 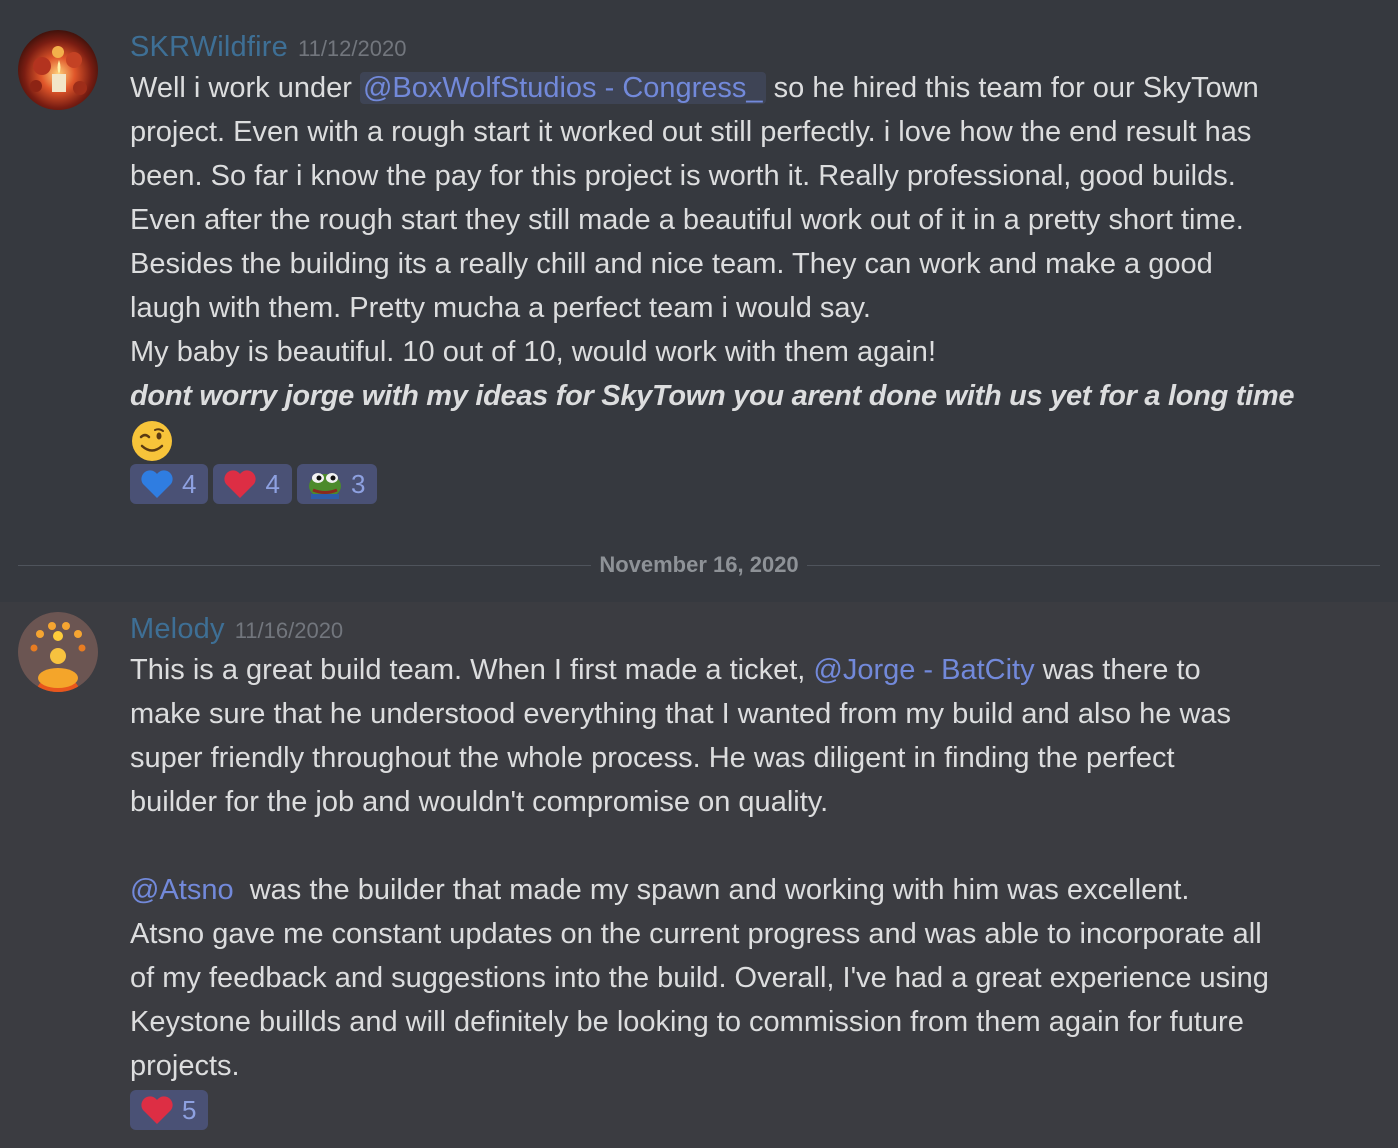 I want to click on user-mention: @Atsno, so click(x=182, y=890).